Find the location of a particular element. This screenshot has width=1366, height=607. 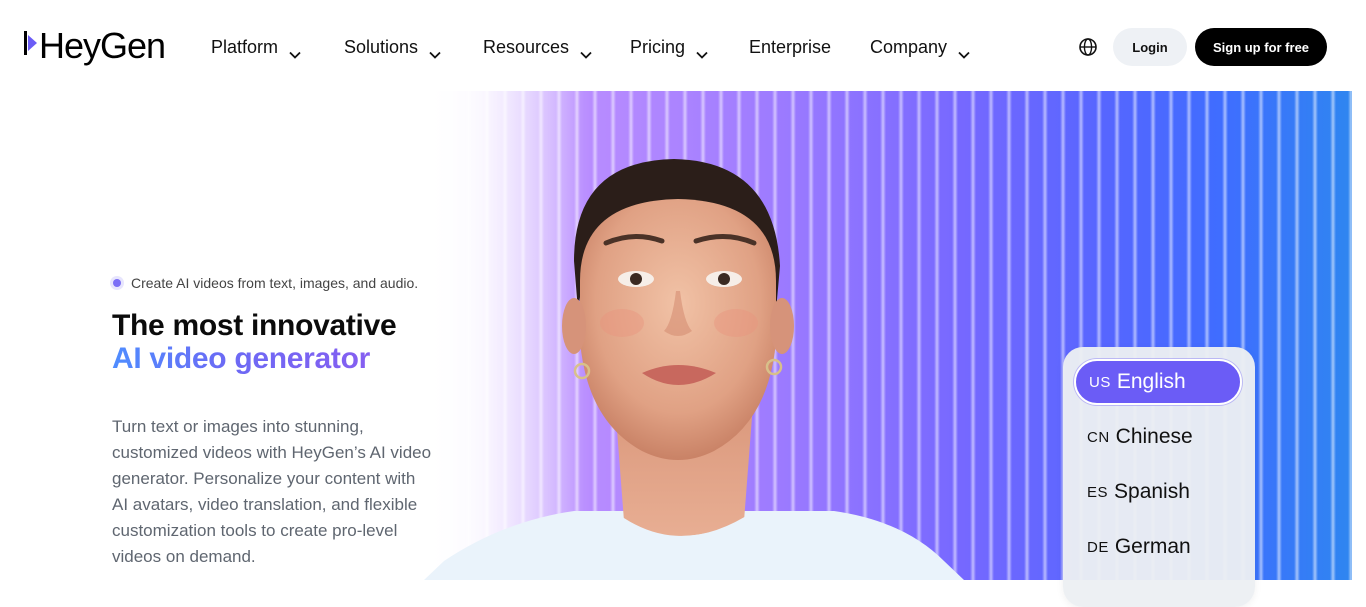

nav-company: Company is located at coordinates (920, 47).